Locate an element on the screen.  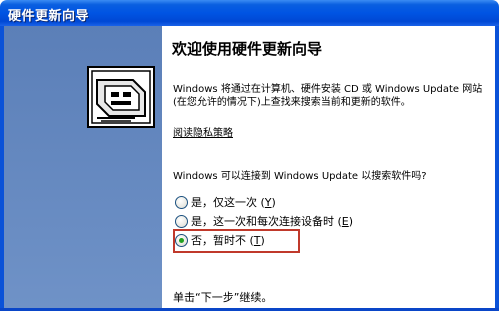
selection-highlight-box is located at coordinates (236, 241).